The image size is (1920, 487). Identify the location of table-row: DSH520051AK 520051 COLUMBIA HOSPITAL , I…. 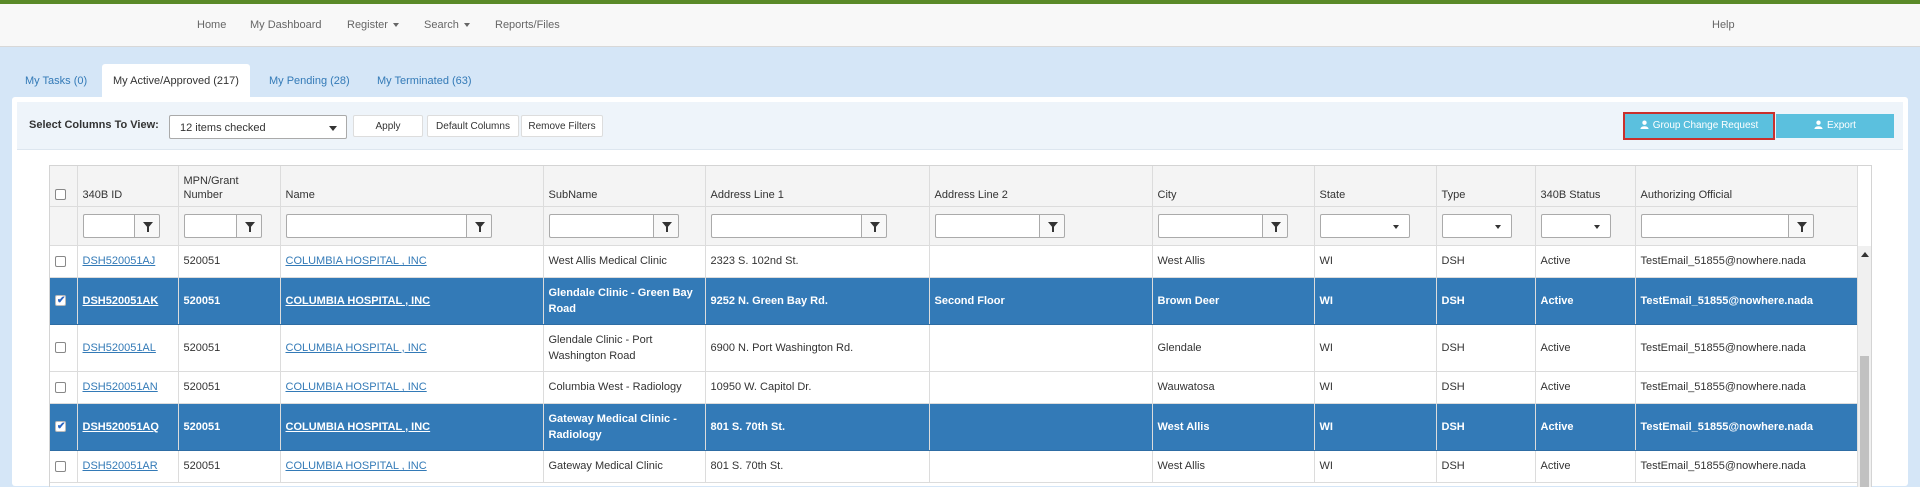
(954, 301).